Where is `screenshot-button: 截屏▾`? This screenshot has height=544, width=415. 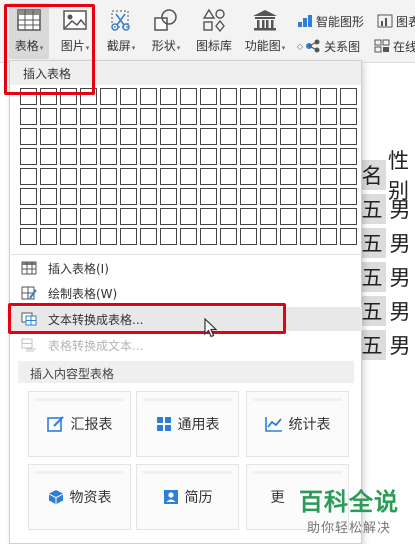
screenshot-button: 截屏▾ is located at coordinates (121, 31).